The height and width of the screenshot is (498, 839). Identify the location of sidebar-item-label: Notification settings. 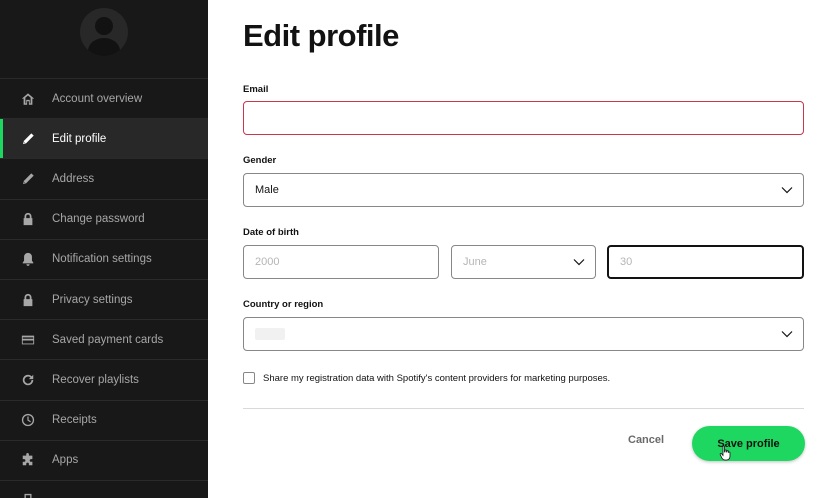
(102, 259).